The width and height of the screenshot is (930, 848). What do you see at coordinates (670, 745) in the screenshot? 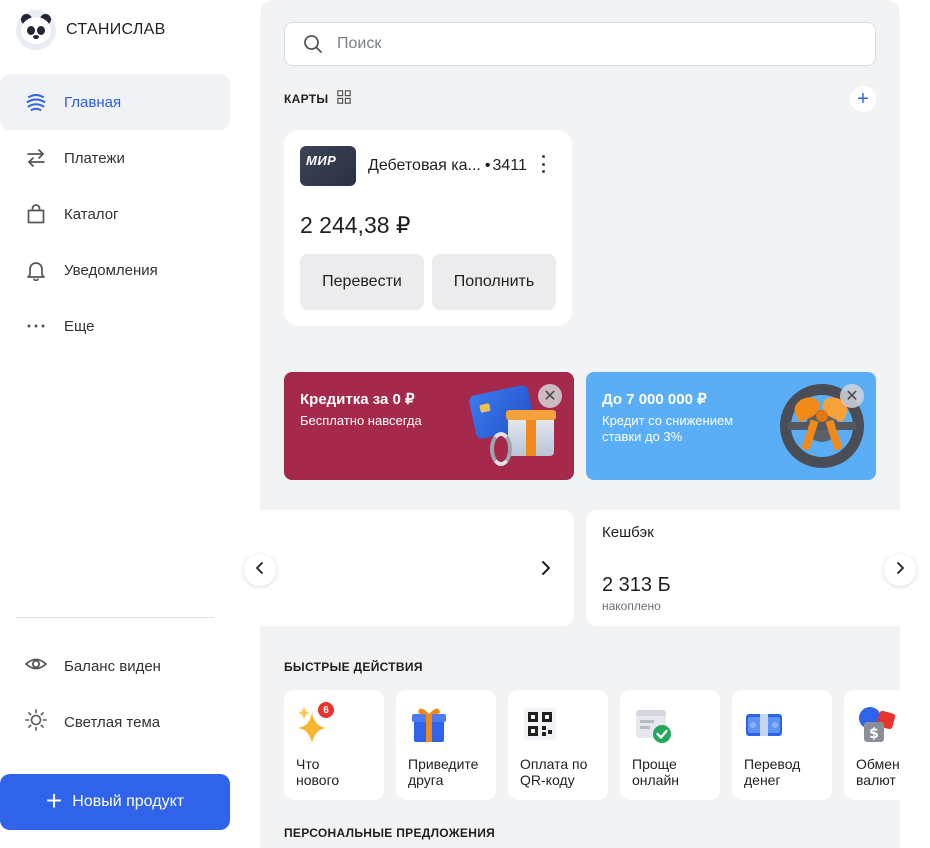
I see `quick-action-online: Проще онлайн` at bounding box center [670, 745].